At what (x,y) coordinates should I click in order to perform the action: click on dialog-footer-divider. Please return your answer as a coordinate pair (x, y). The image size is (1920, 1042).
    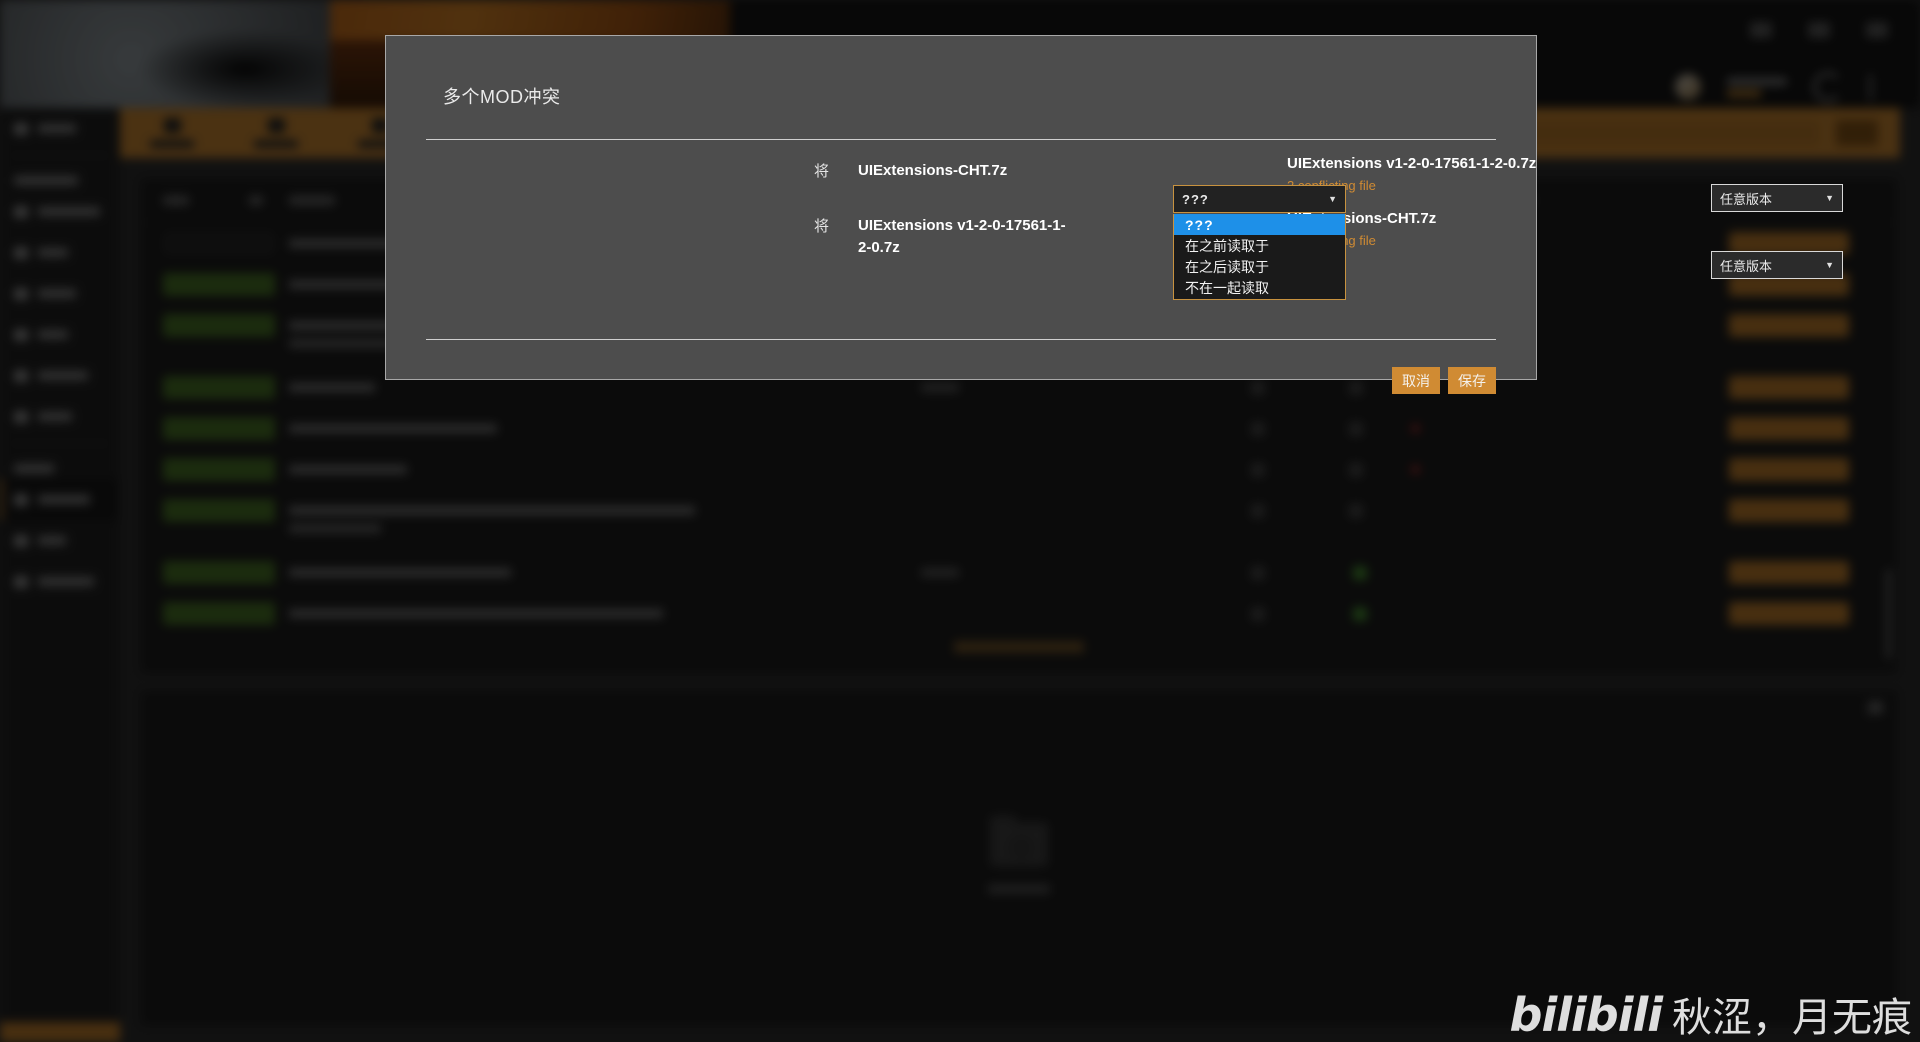
    Looking at the image, I should click on (961, 339).